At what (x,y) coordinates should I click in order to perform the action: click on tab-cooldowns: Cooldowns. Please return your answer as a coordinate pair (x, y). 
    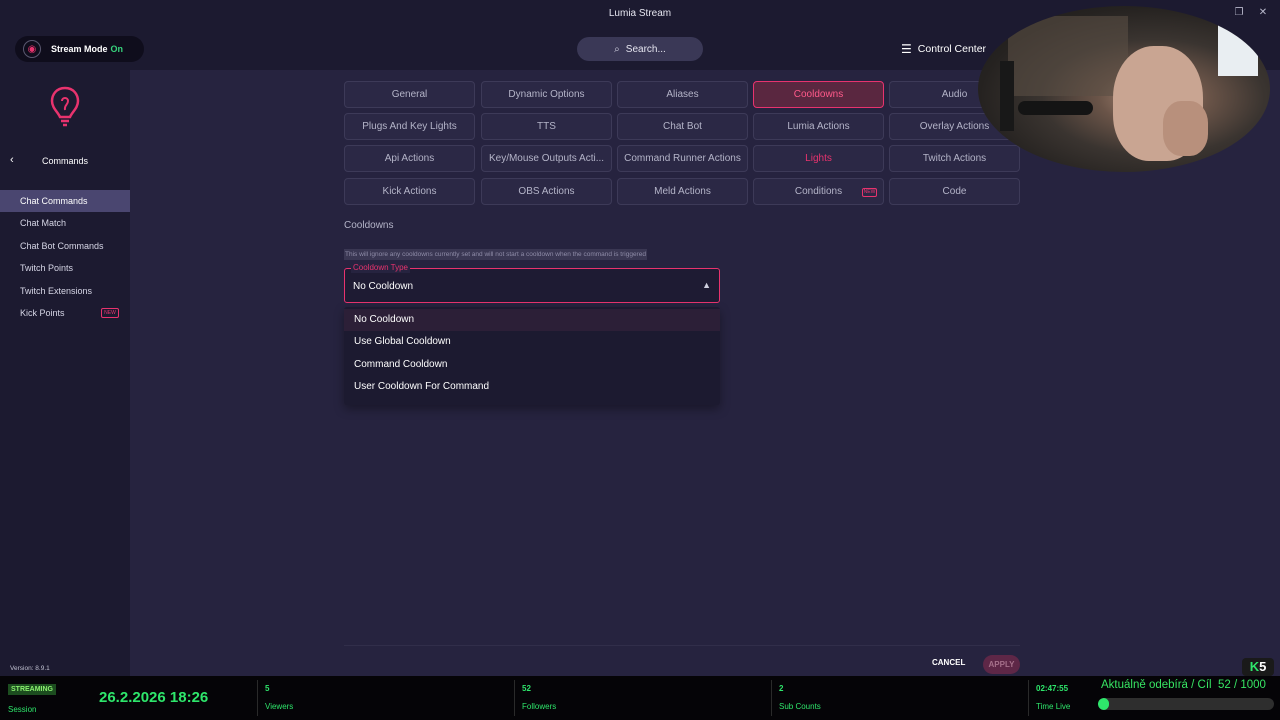
    Looking at the image, I should click on (818, 94).